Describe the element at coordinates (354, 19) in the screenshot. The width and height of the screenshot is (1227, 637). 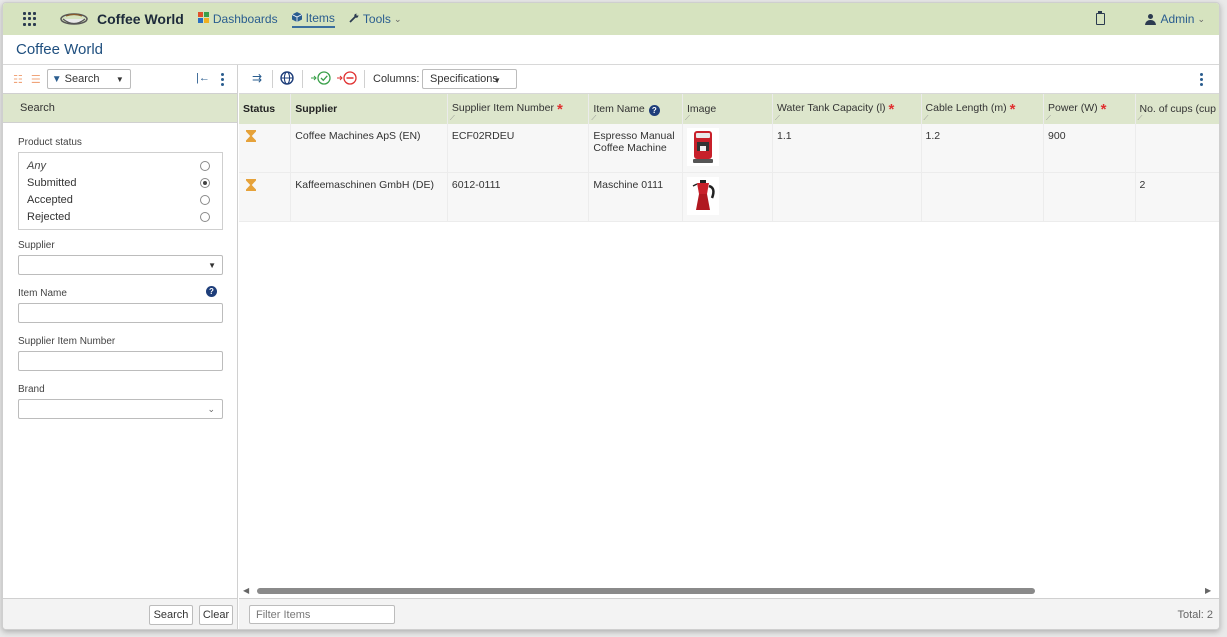
I see `wrench-icon` at that location.